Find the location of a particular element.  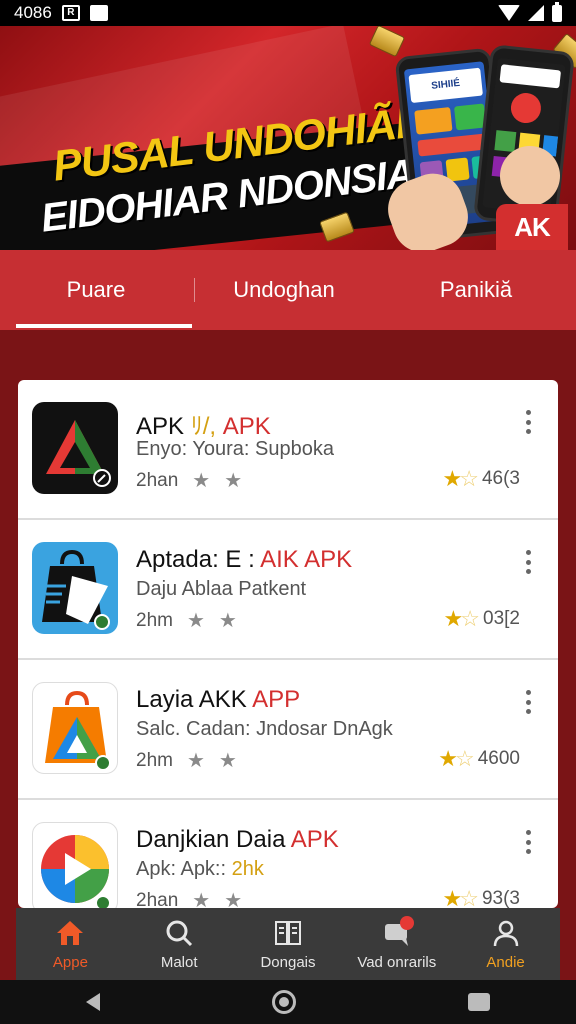

nav-label: Malot is located at coordinates (179, 962).